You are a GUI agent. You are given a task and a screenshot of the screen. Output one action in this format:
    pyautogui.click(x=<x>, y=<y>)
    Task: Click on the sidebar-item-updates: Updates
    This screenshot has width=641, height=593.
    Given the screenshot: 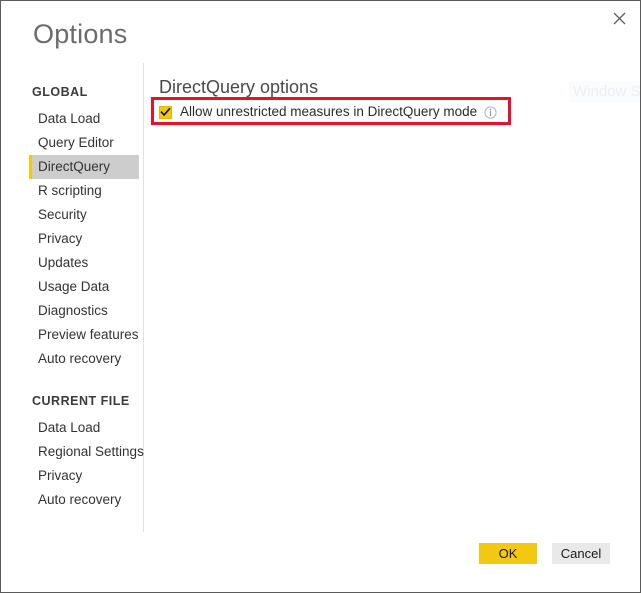 What is the action you would take?
    pyautogui.click(x=84, y=263)
    